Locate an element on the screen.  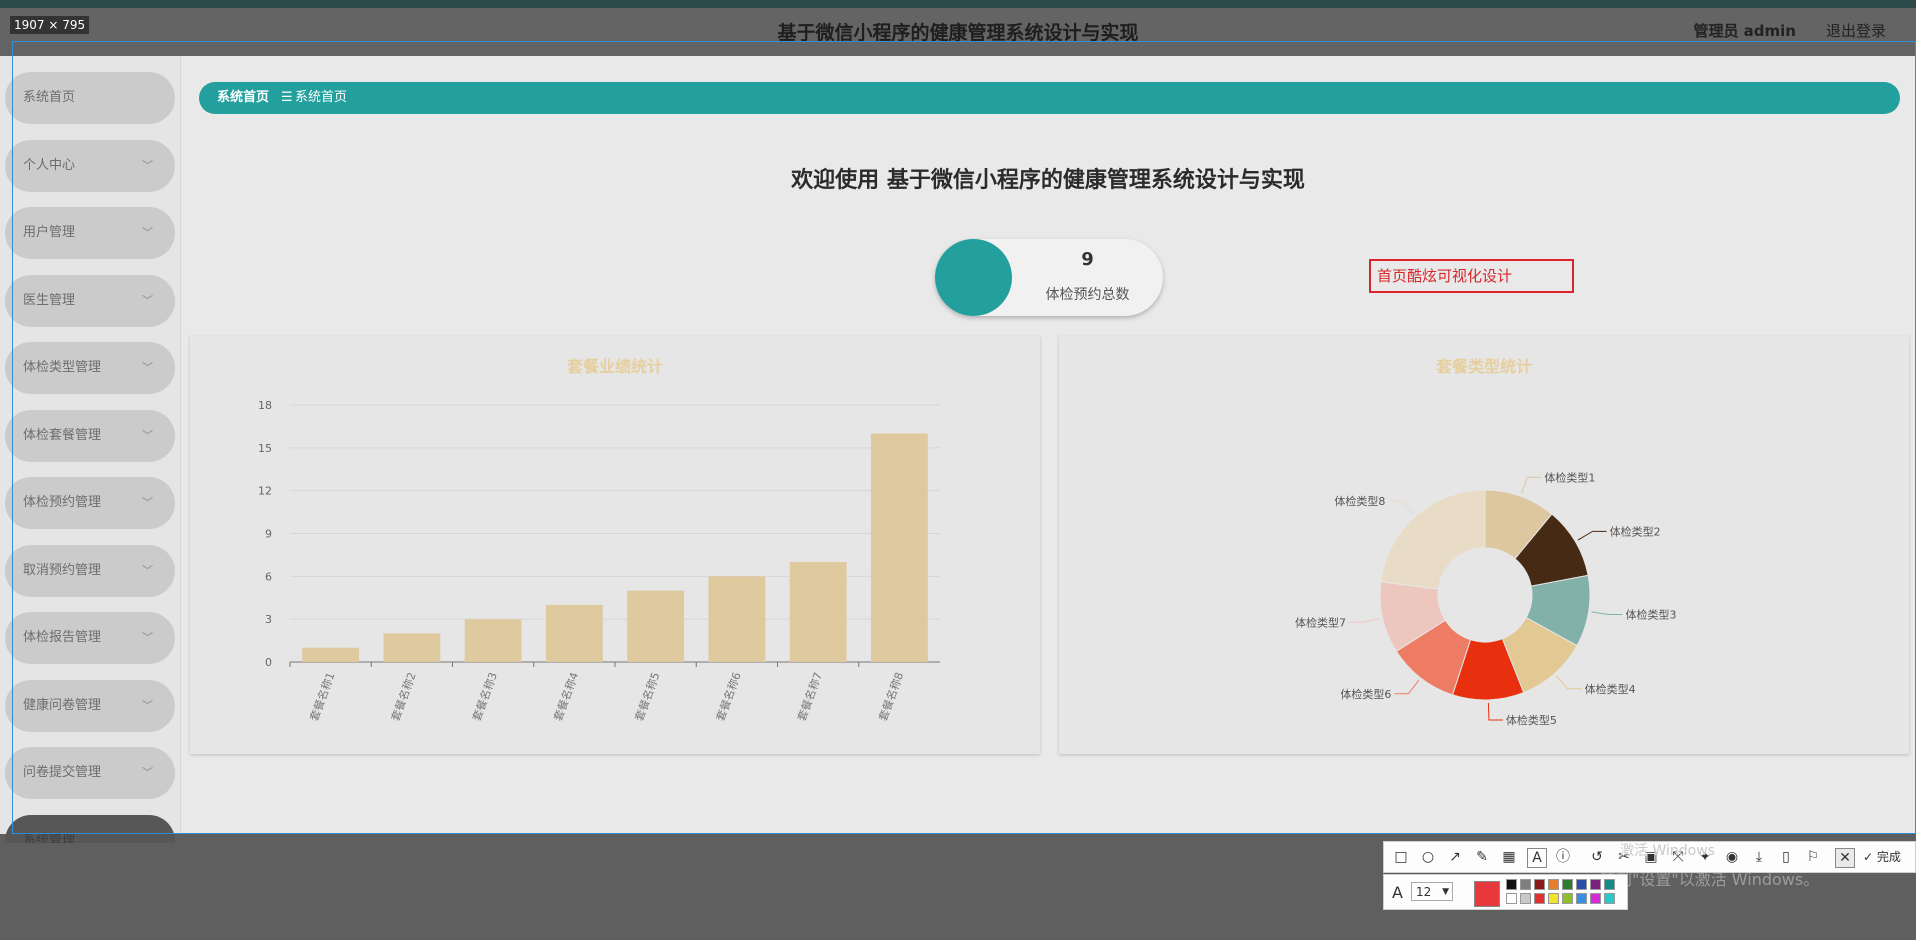
sidebar-item-1: 个人中心 ﹀ is located at coordinates (90, 165).